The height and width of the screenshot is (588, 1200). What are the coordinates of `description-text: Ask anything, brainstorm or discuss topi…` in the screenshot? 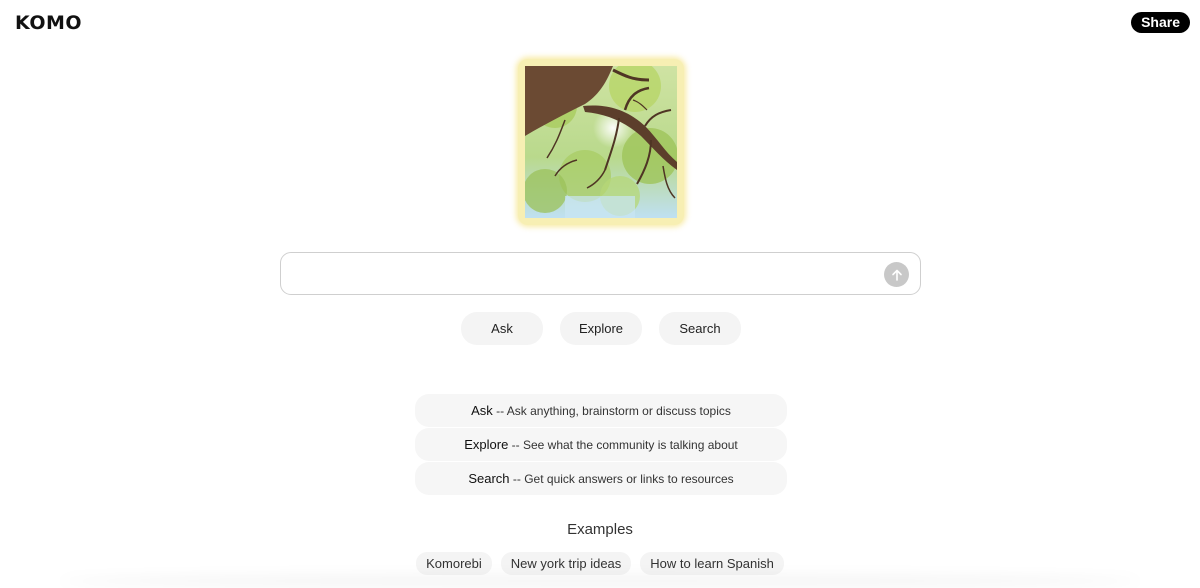 It's located at (618, 411).